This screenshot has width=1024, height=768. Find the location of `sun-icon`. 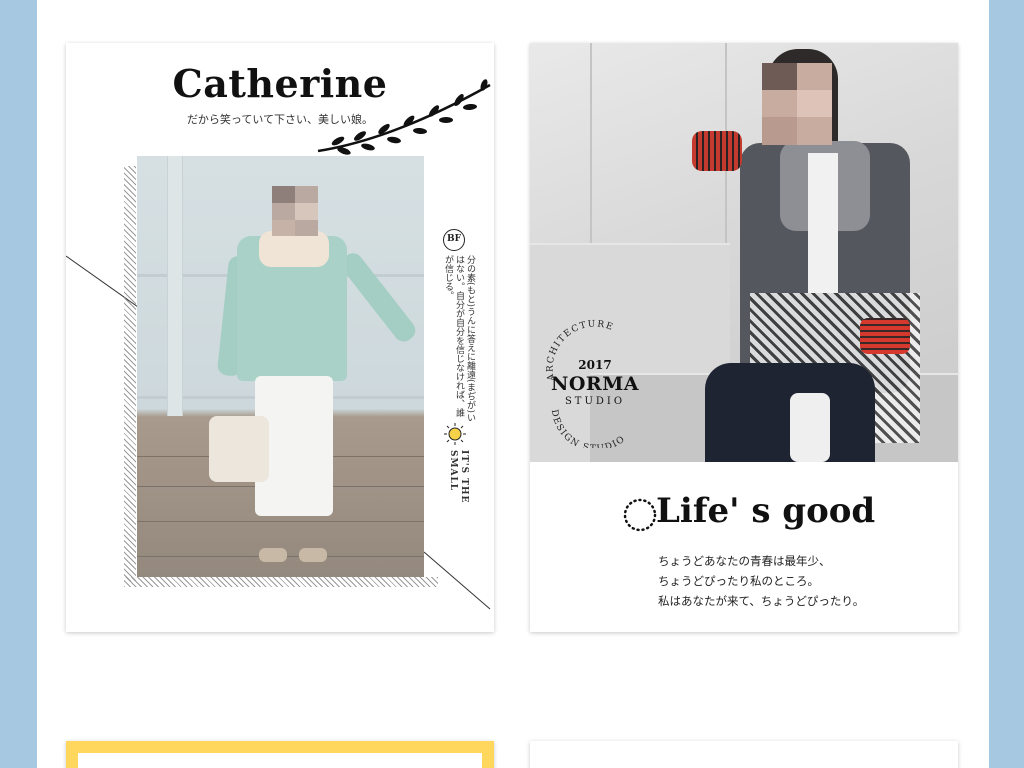

sun-icon is located at coordinates (455, 434).